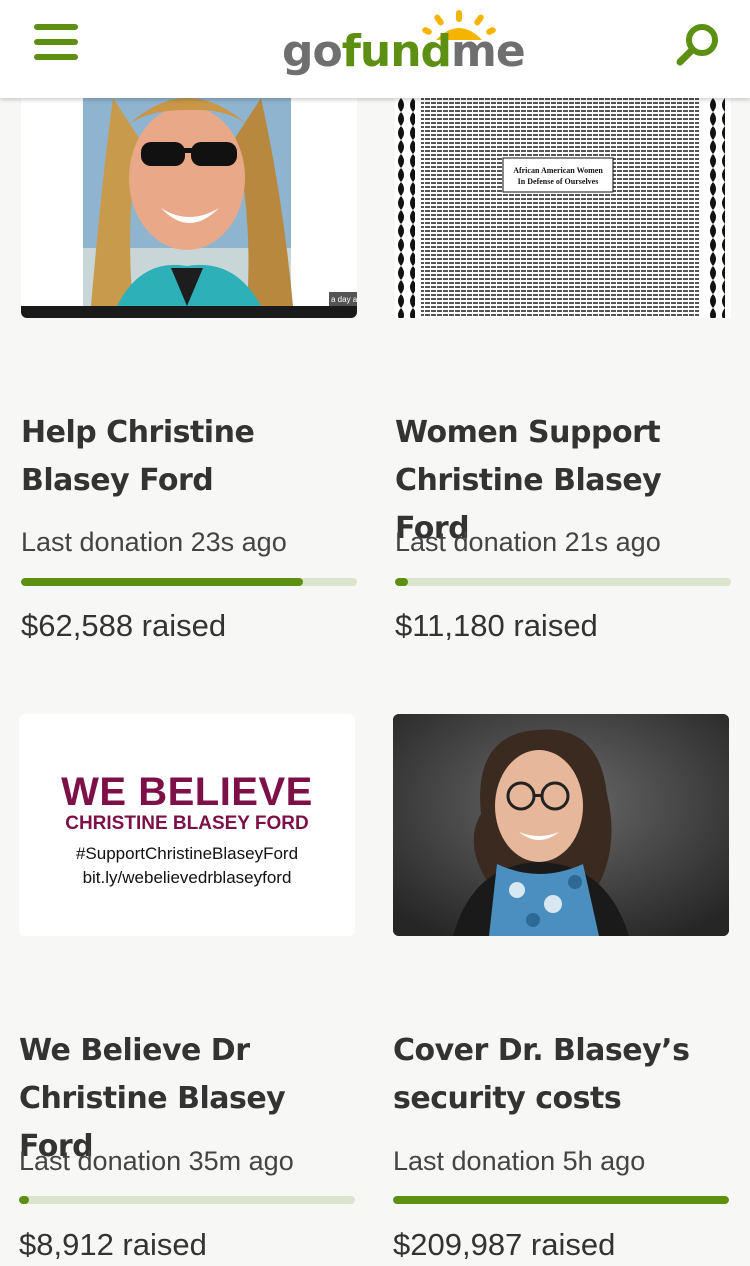 The height and width of the screenshot is (1266, 750). I want to click on believe-hashtag: #SupportChristineBlaseyFord, so click(187, 853).